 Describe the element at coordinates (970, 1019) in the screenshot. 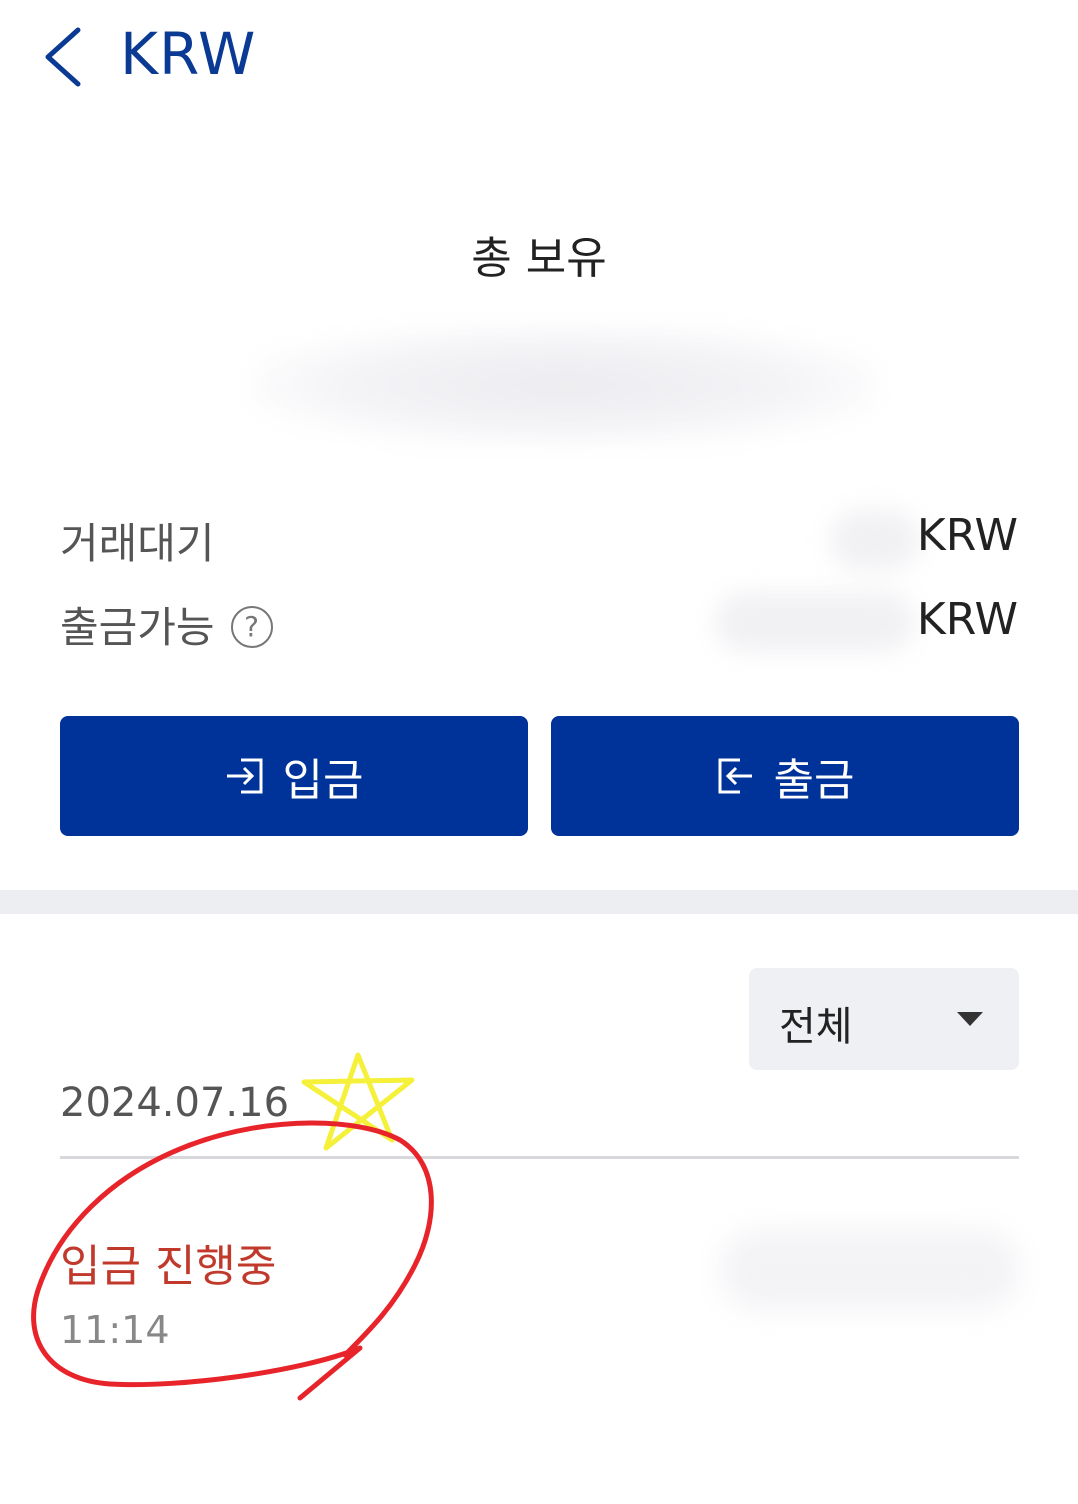

I see `caret-down-icon` at that location.